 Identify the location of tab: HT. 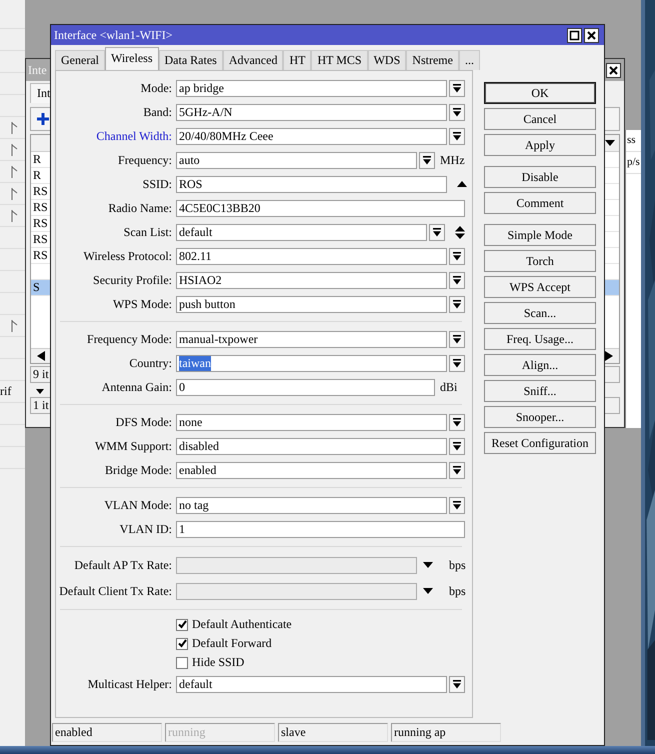
(297, 60).